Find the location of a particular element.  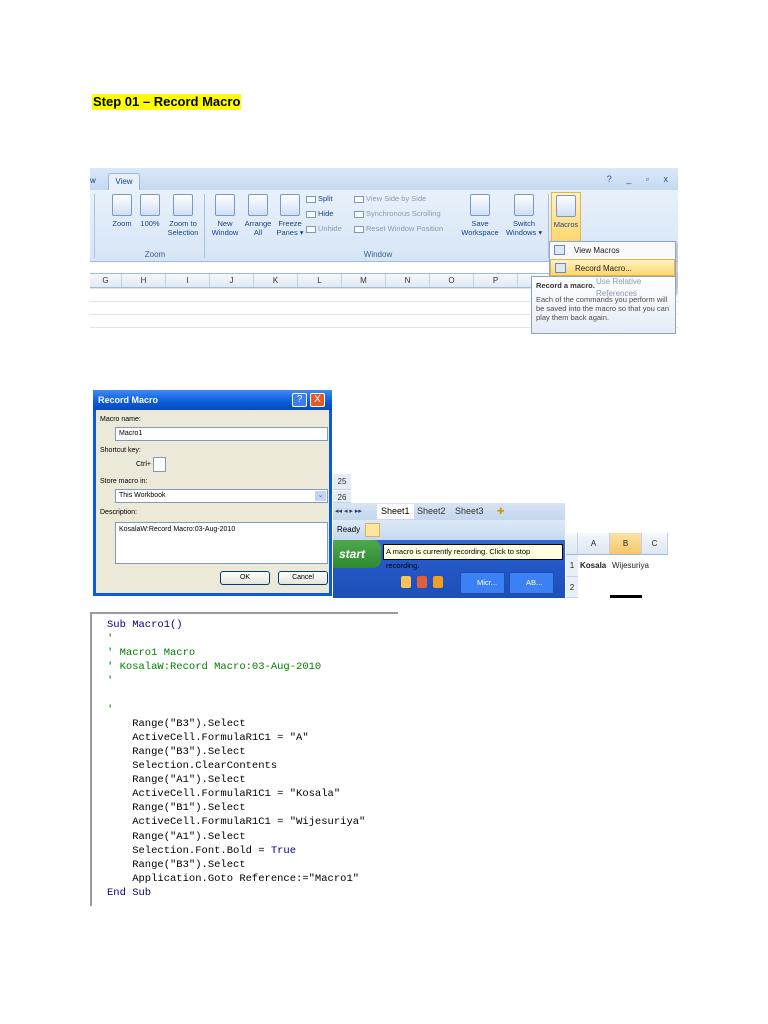

chevron-down-icon: ⌄ is located at coordinates (320, 496).